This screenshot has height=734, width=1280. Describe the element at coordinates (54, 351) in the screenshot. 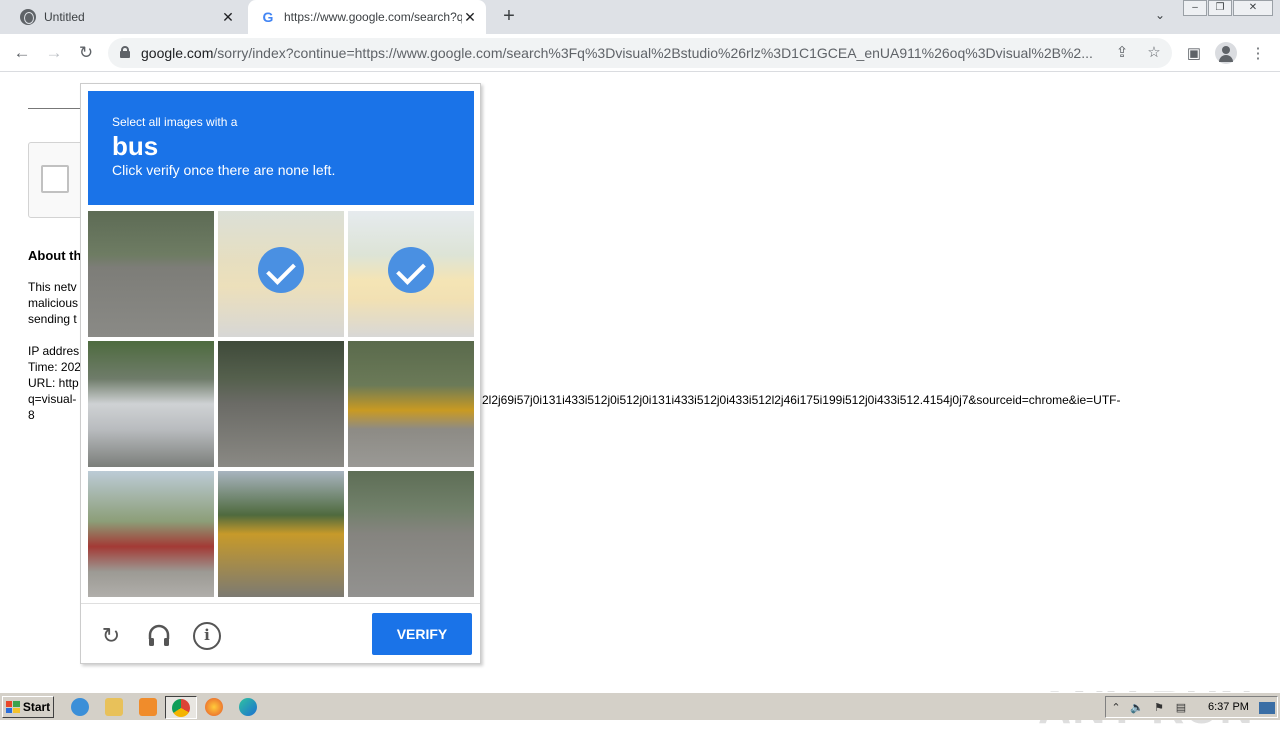

I see `ip-address-line: IP addres` at that location.